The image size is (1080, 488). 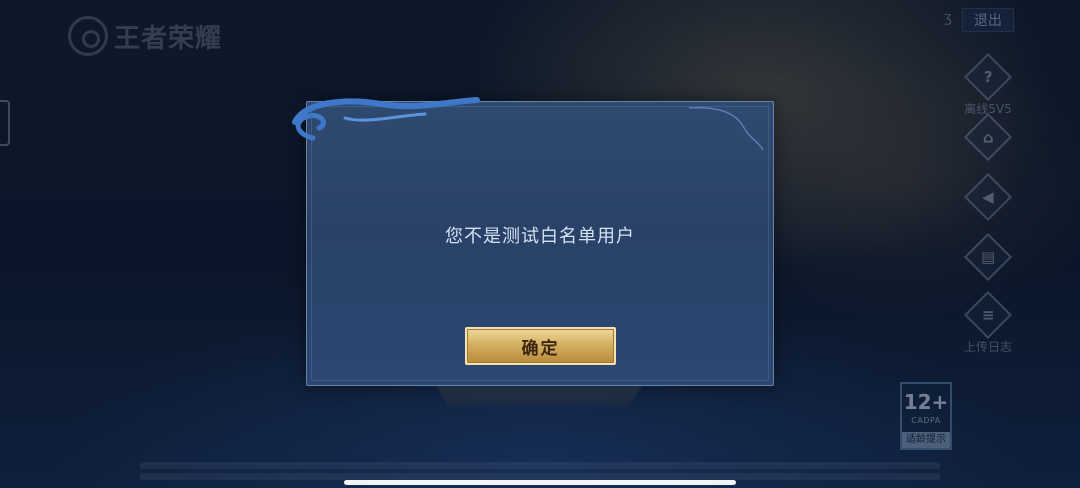 I want to click on cloud-swirl-ornament-right, so click(x=726, y=128).